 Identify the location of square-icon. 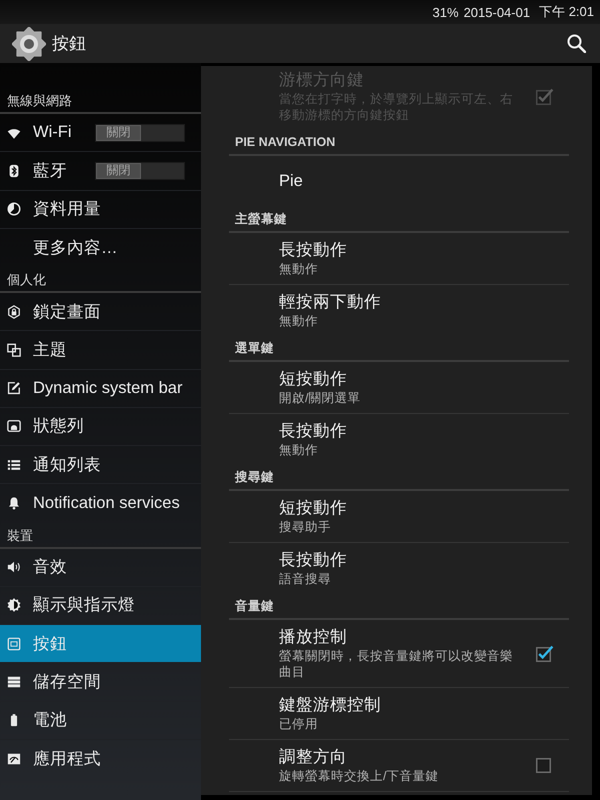
(14, 643).